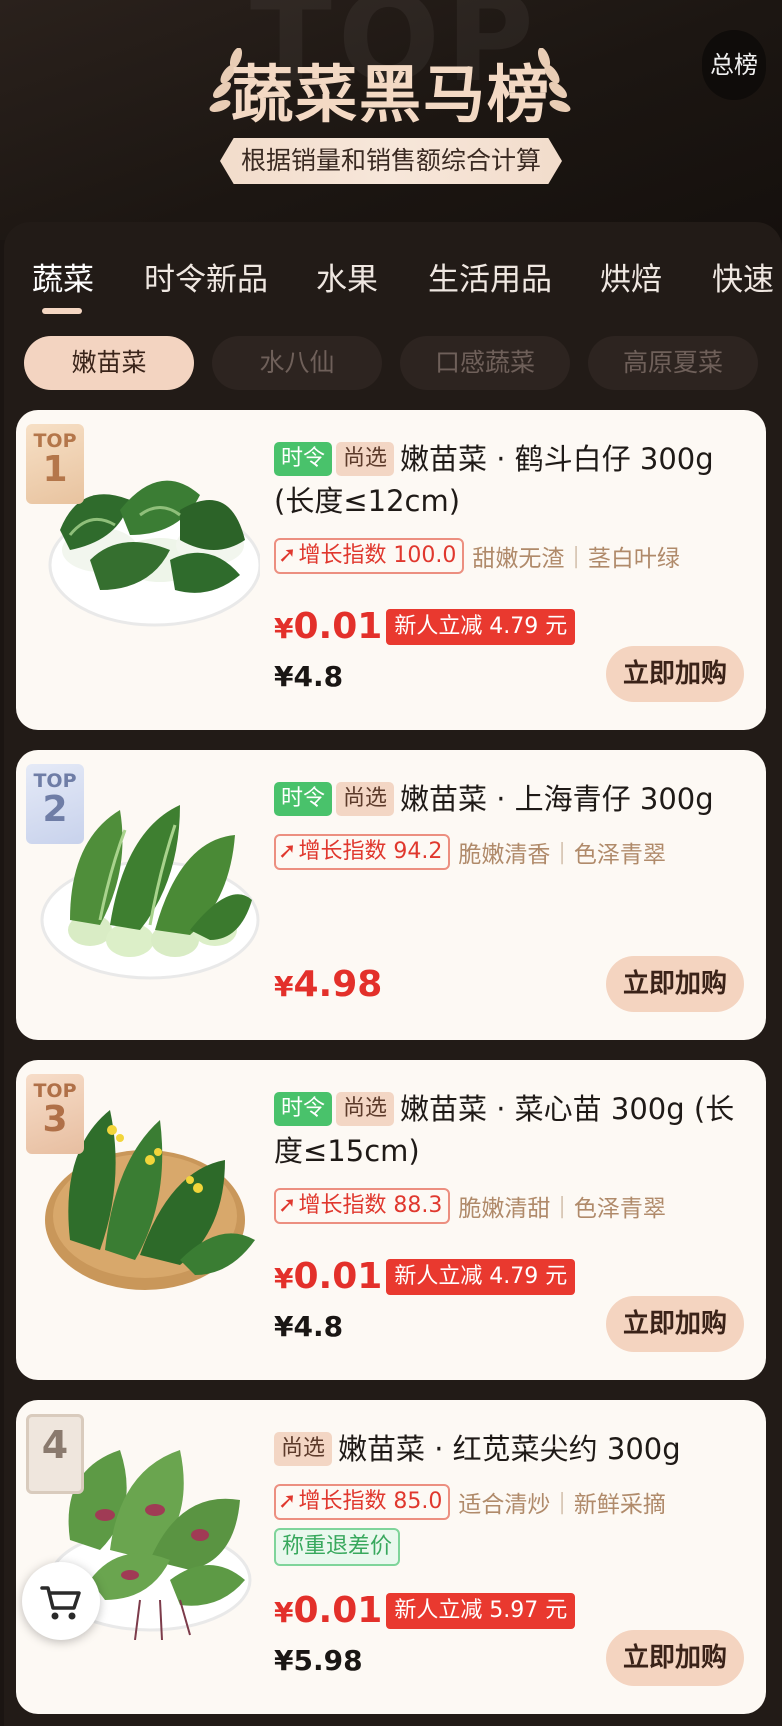  What do you see at coordinates (55, 804) in the screenshot?
I see `rank-badge: TOP 2` at bounding box center [55, 804].